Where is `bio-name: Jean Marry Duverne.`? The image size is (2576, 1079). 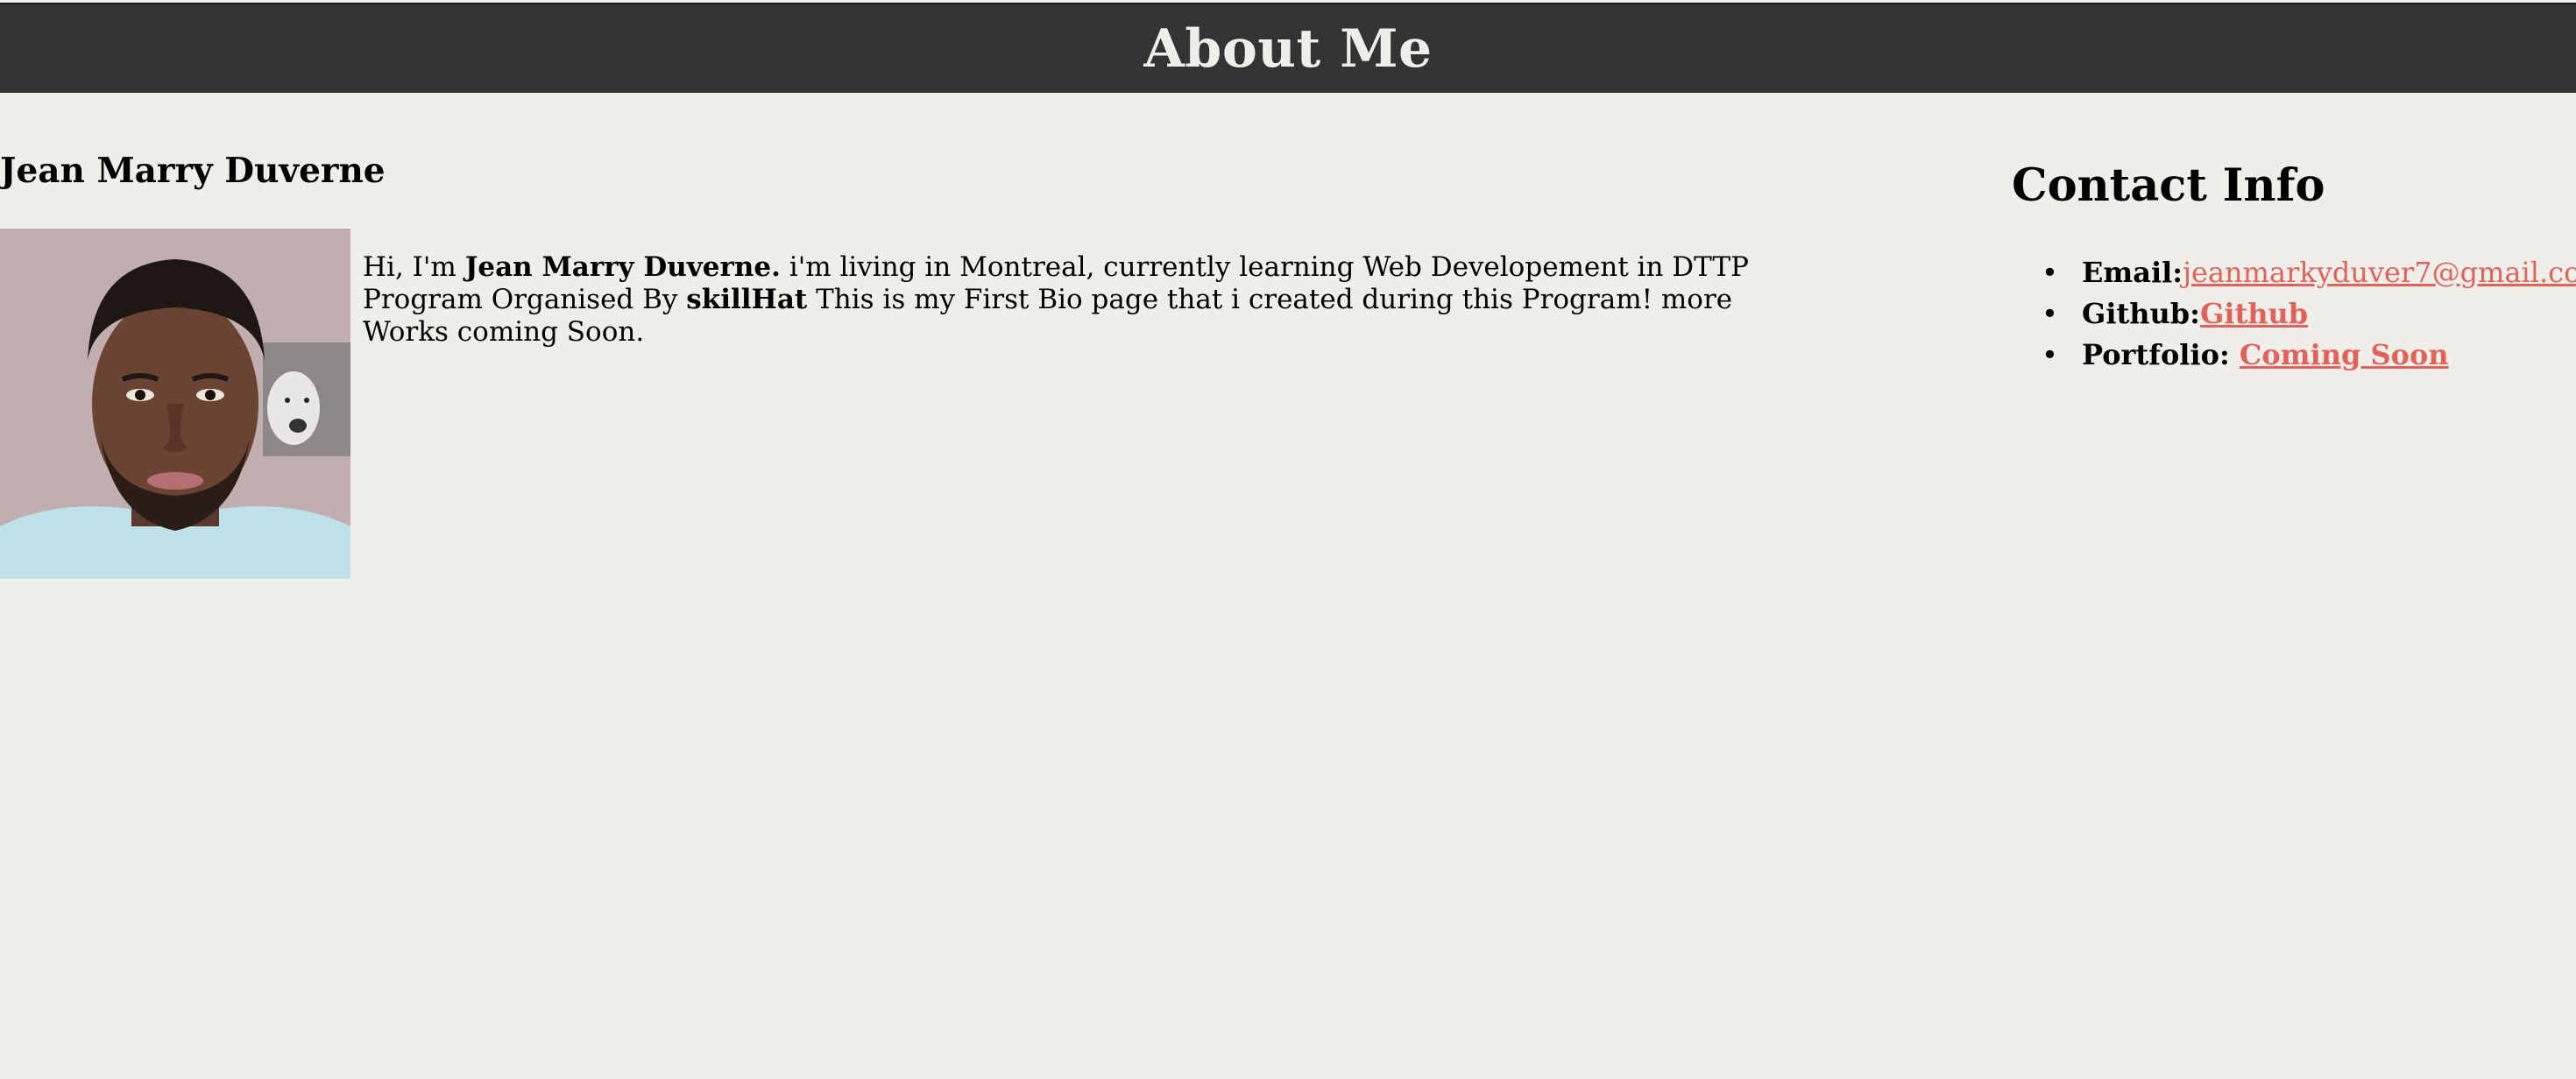 bio-name: Jean Marry Duverne. is located at coordinates (622, 267).